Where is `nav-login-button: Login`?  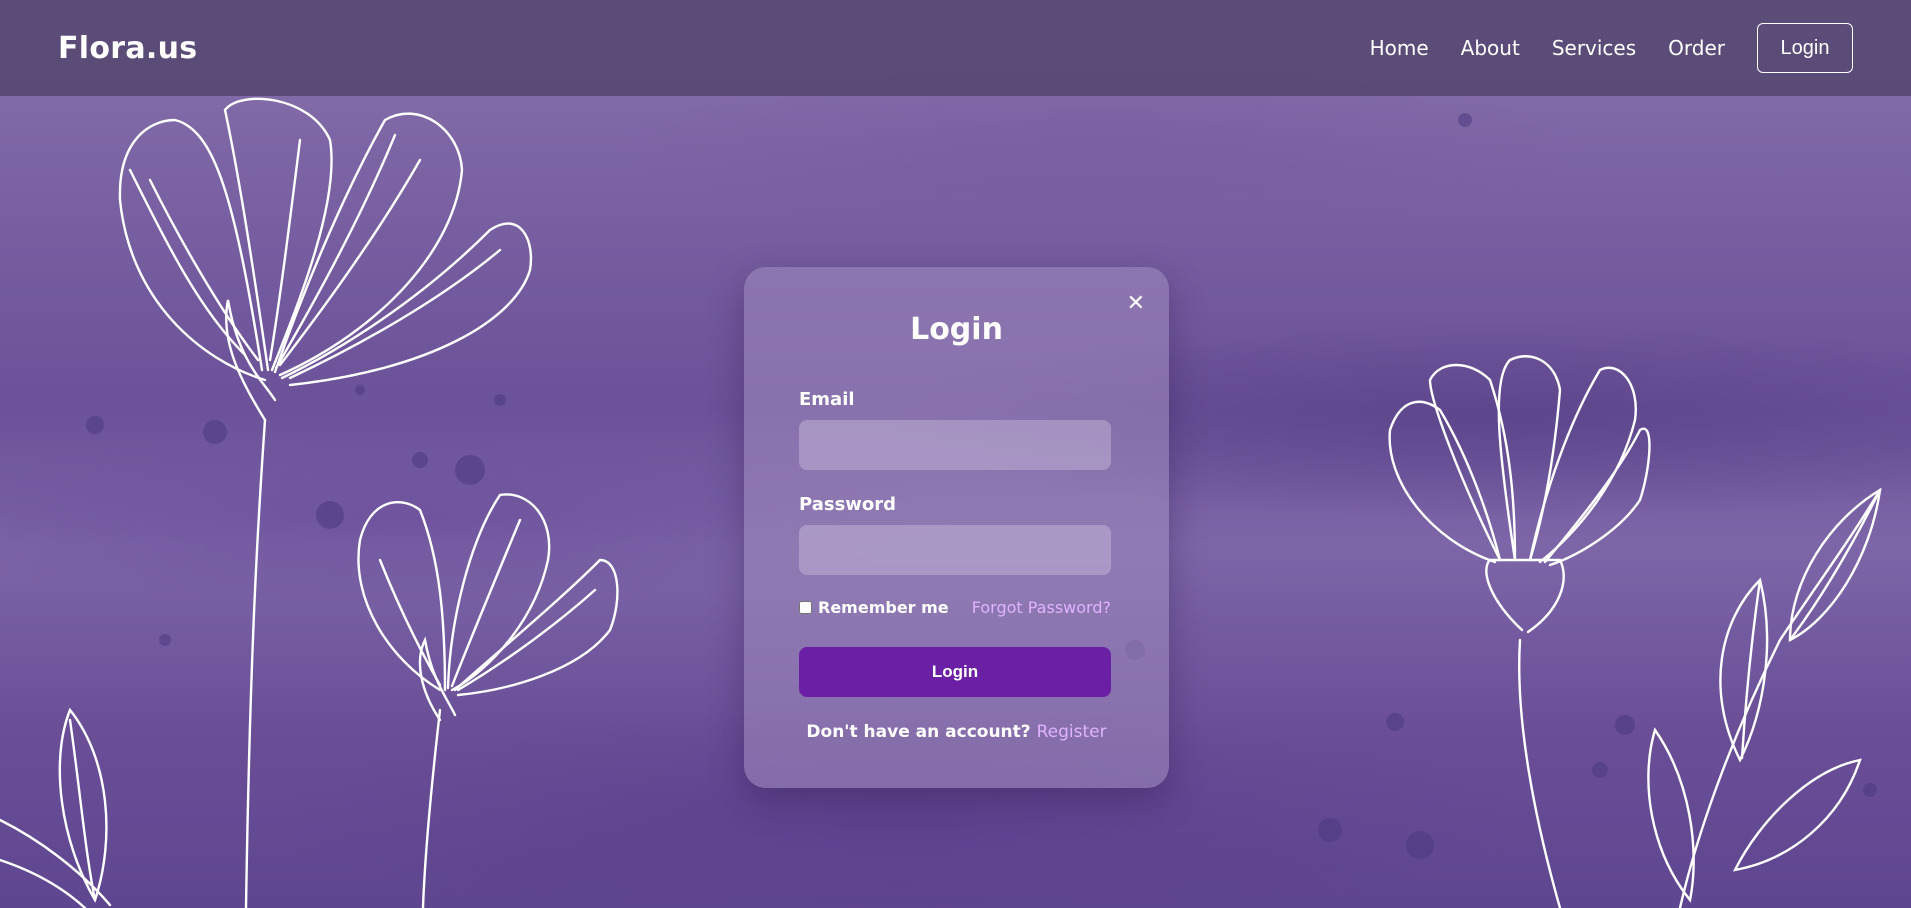
nav-login-button: Login is located at coordinates (1805, 48).